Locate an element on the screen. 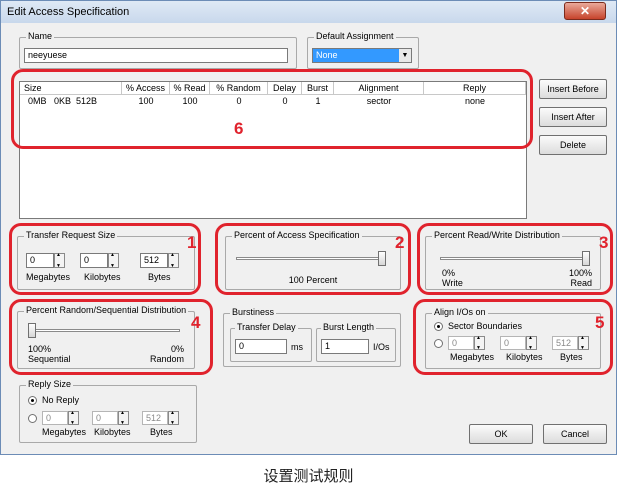 This screenshot has height=494, width=617. figure-caption: 设置测试规则 is located at coordinates (308, 476).